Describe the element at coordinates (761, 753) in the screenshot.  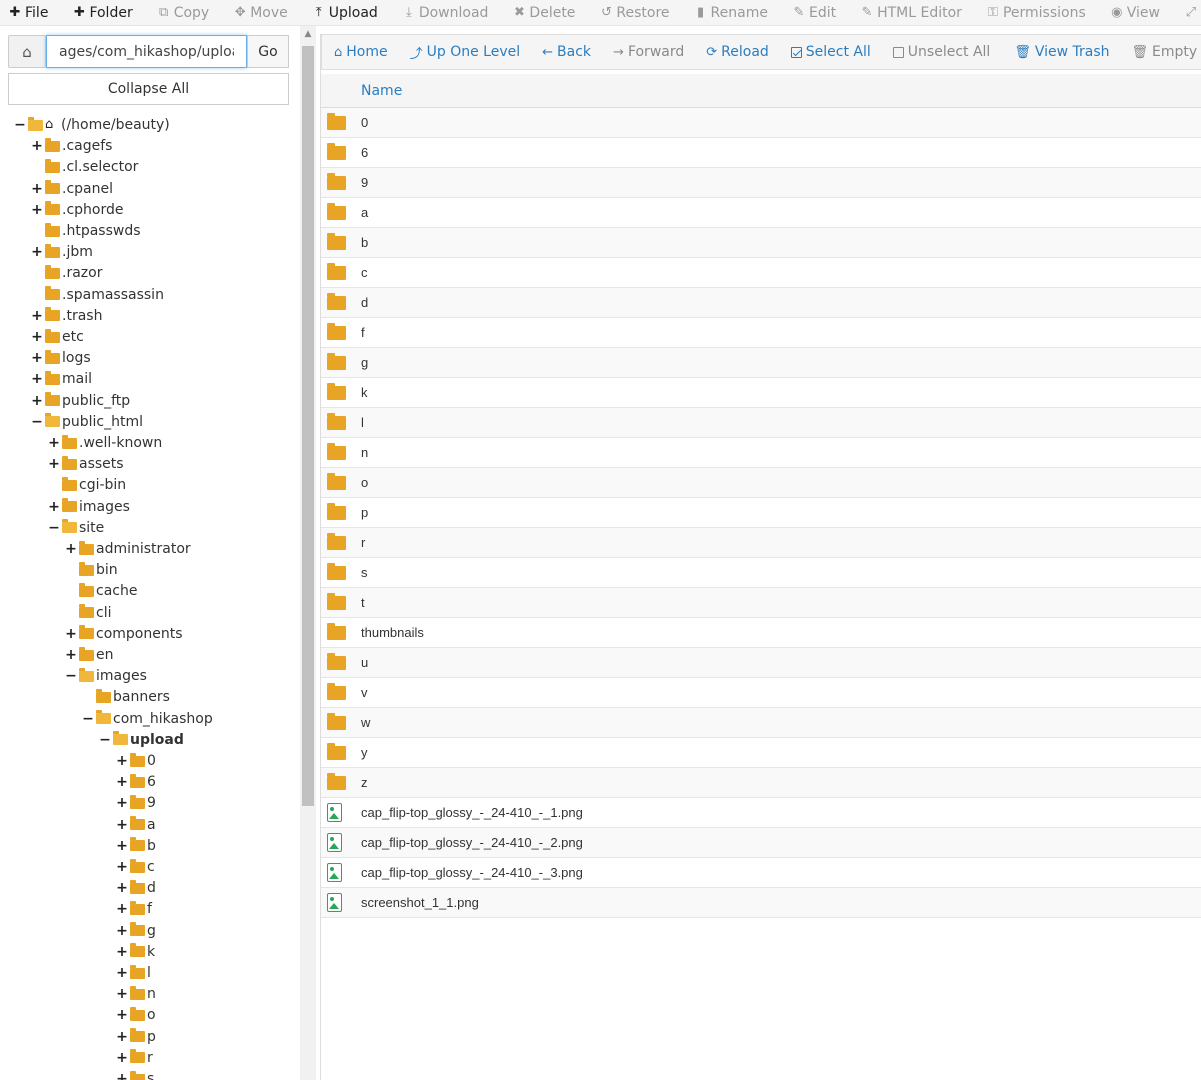
I see `table-row: y` at that location.